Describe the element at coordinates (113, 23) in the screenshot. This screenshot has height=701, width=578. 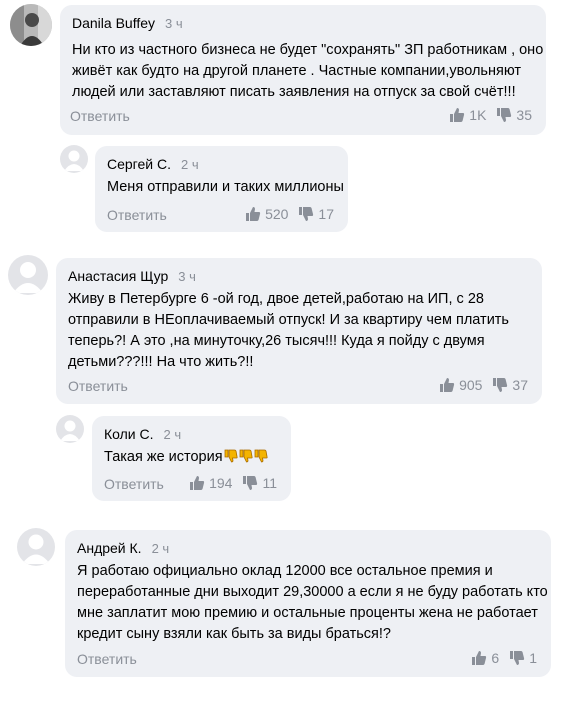
I see `comment-author: Danila Buffey` at that location.